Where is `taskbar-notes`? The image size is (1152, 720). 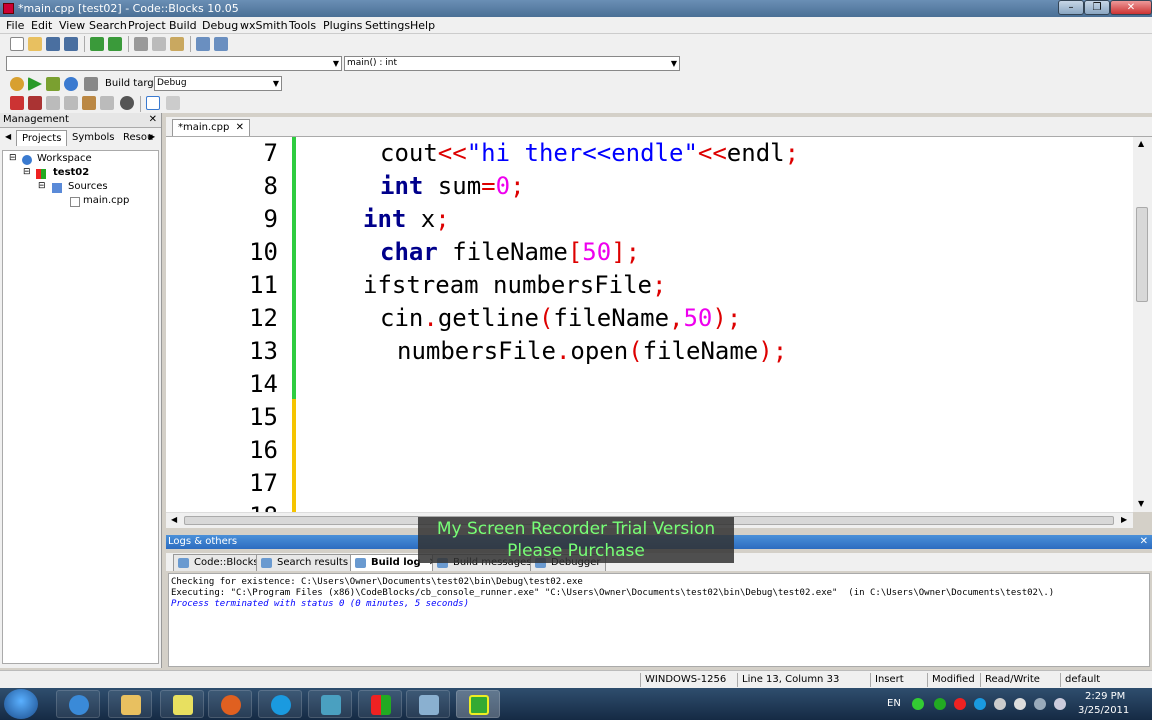 taskbar-notes is located at coordinates (182, 704).